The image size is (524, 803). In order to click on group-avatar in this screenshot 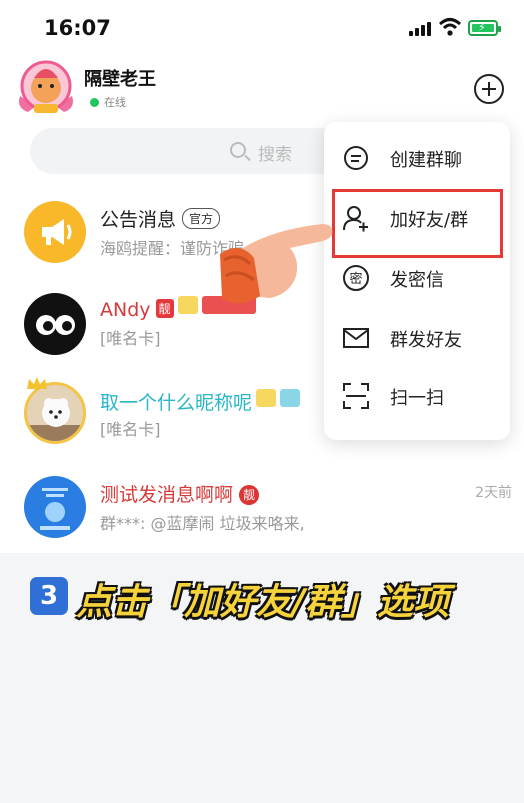, I will do `click(55, 507)`.